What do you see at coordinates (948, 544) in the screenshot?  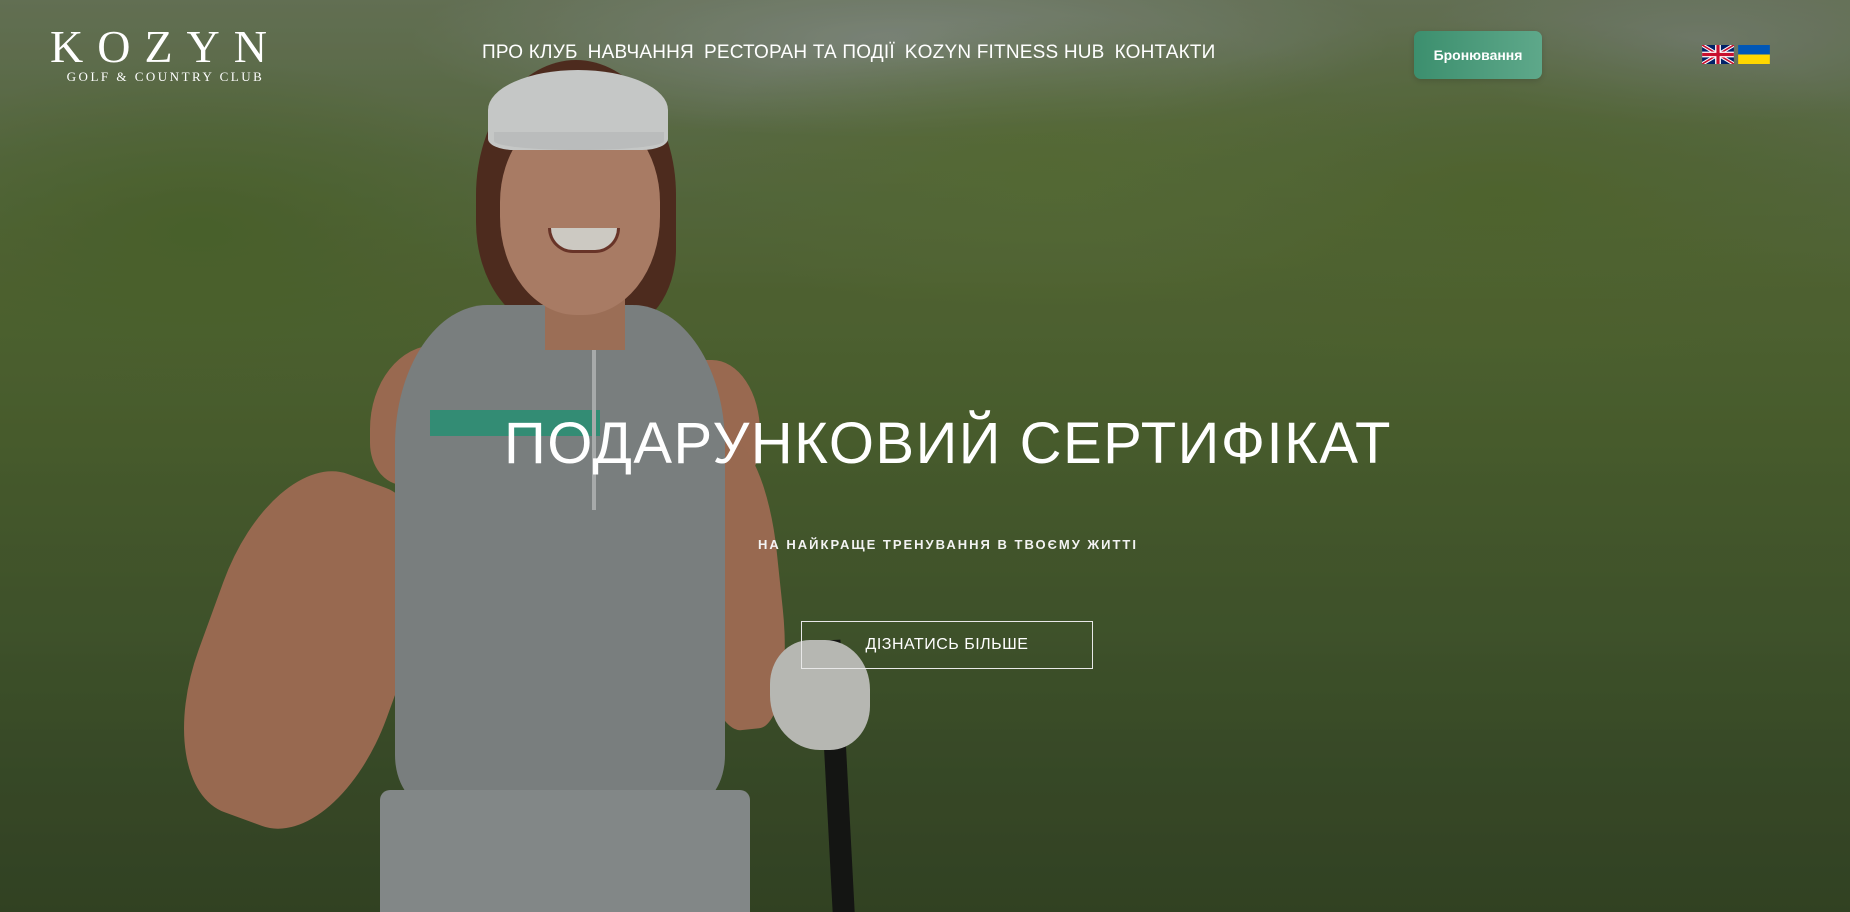 I see `hero-subtitle: НА НАЙКРАЩЕ ТРЕНУВАННЯ В ТВОЄМУ ЖИТТІ` at bounding box center [948, 544].